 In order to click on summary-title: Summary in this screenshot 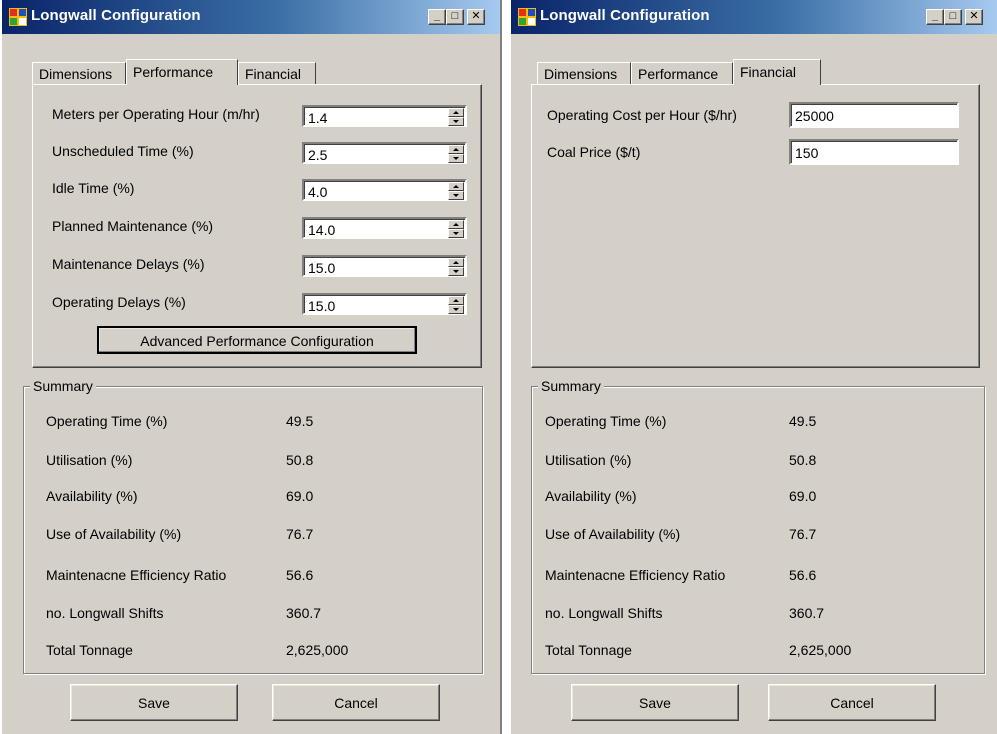, I will do `click(571, 386)`.